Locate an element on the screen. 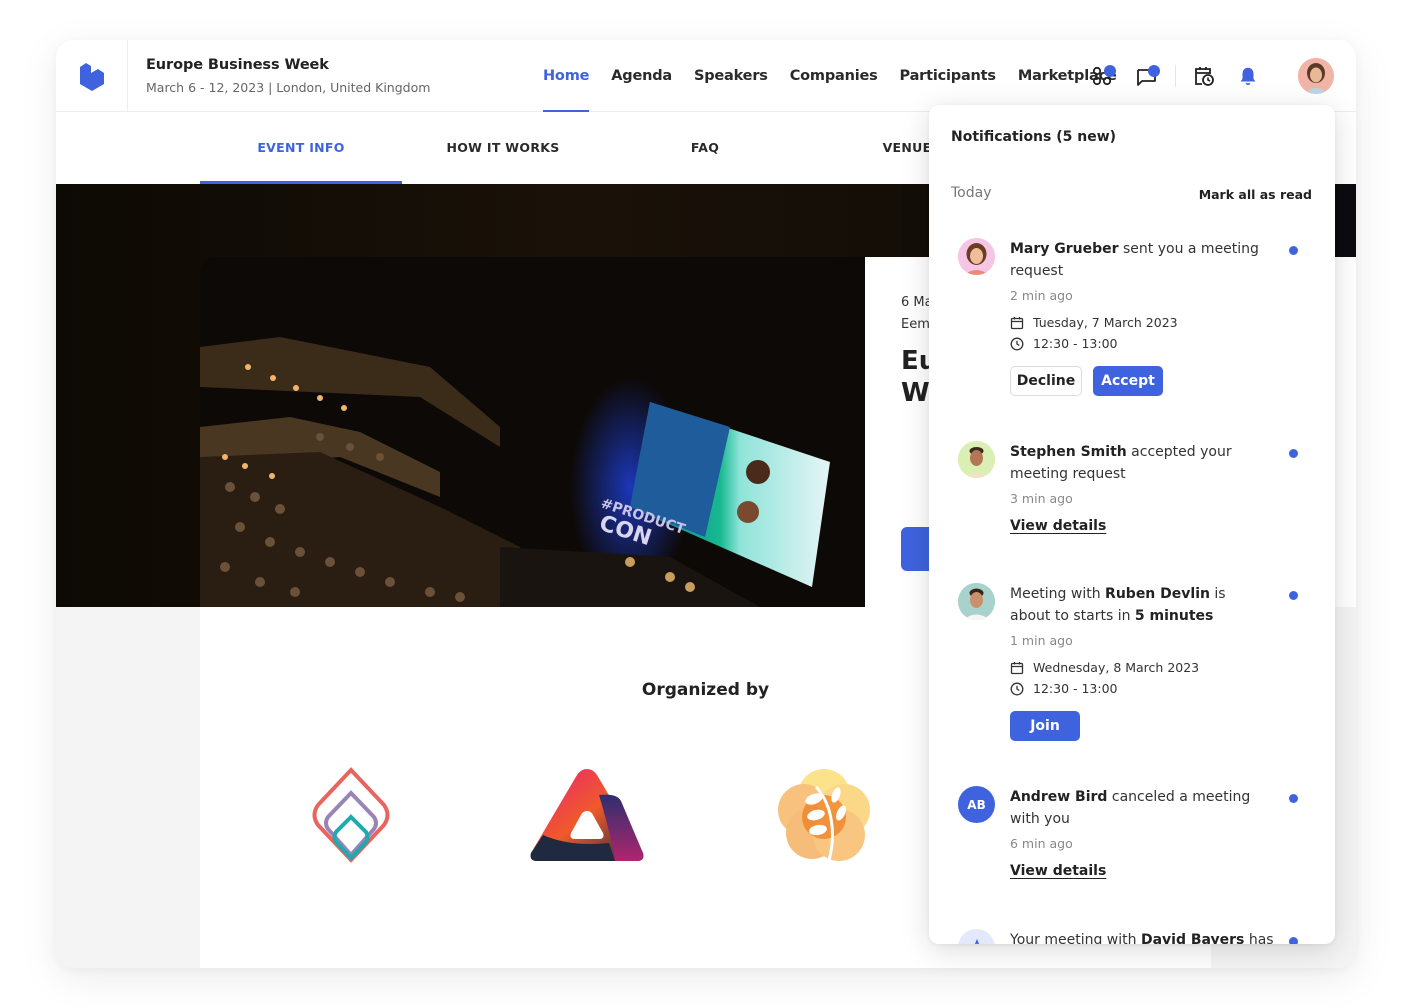  notification-text: Mary Grueber sent you a meeting request is located at coordinates (1140, 260).